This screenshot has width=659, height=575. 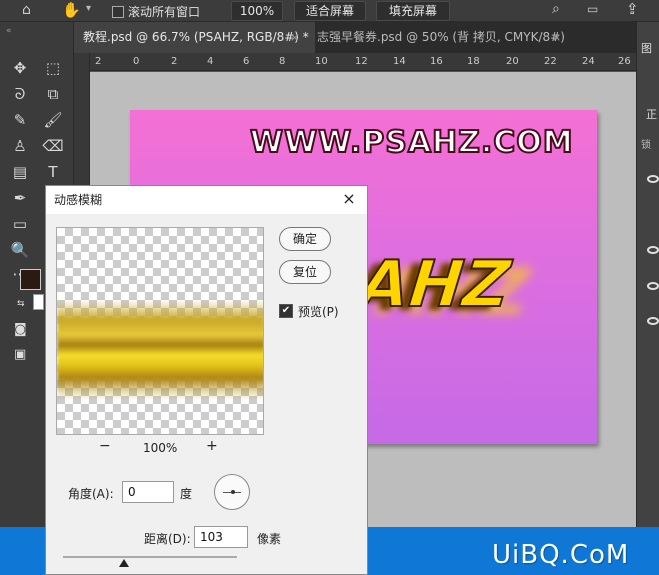 I want to click on angle-label: 角度(A):, so click(x=91, y=494).